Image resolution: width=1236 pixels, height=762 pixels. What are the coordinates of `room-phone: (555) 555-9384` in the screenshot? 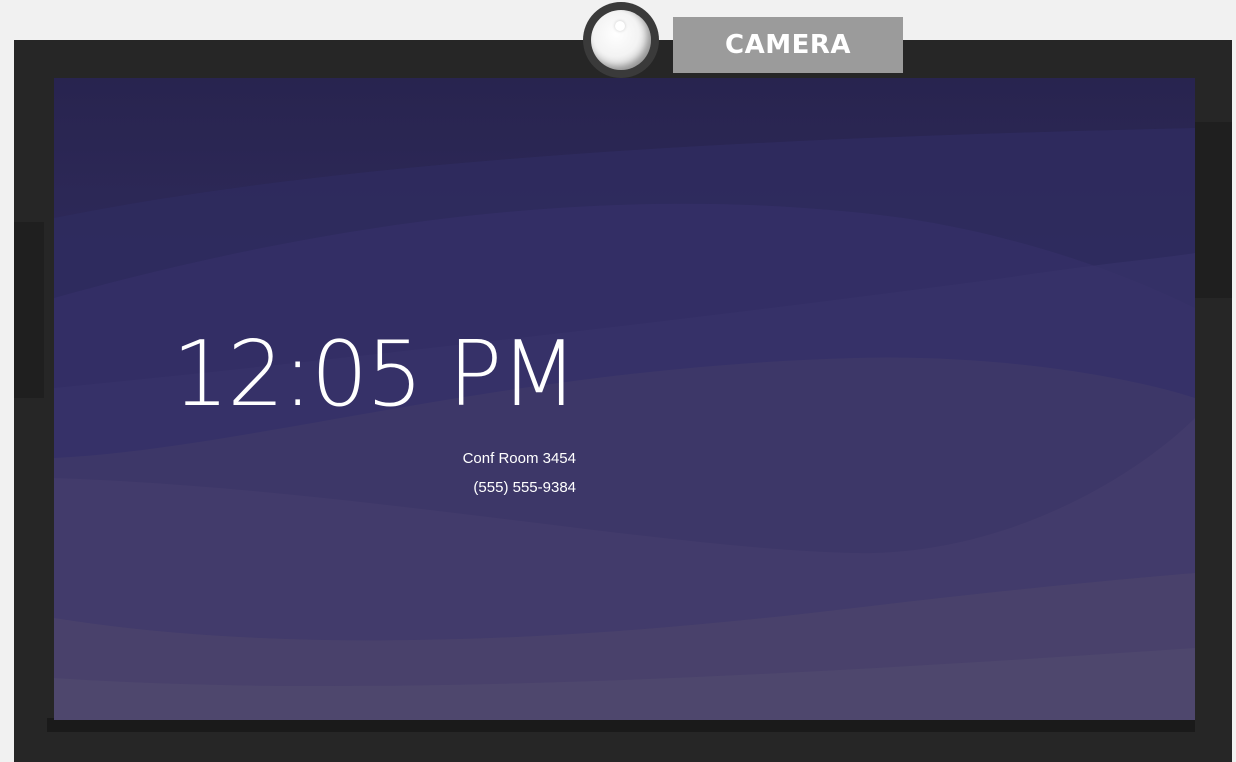 It's located at (524, 487).